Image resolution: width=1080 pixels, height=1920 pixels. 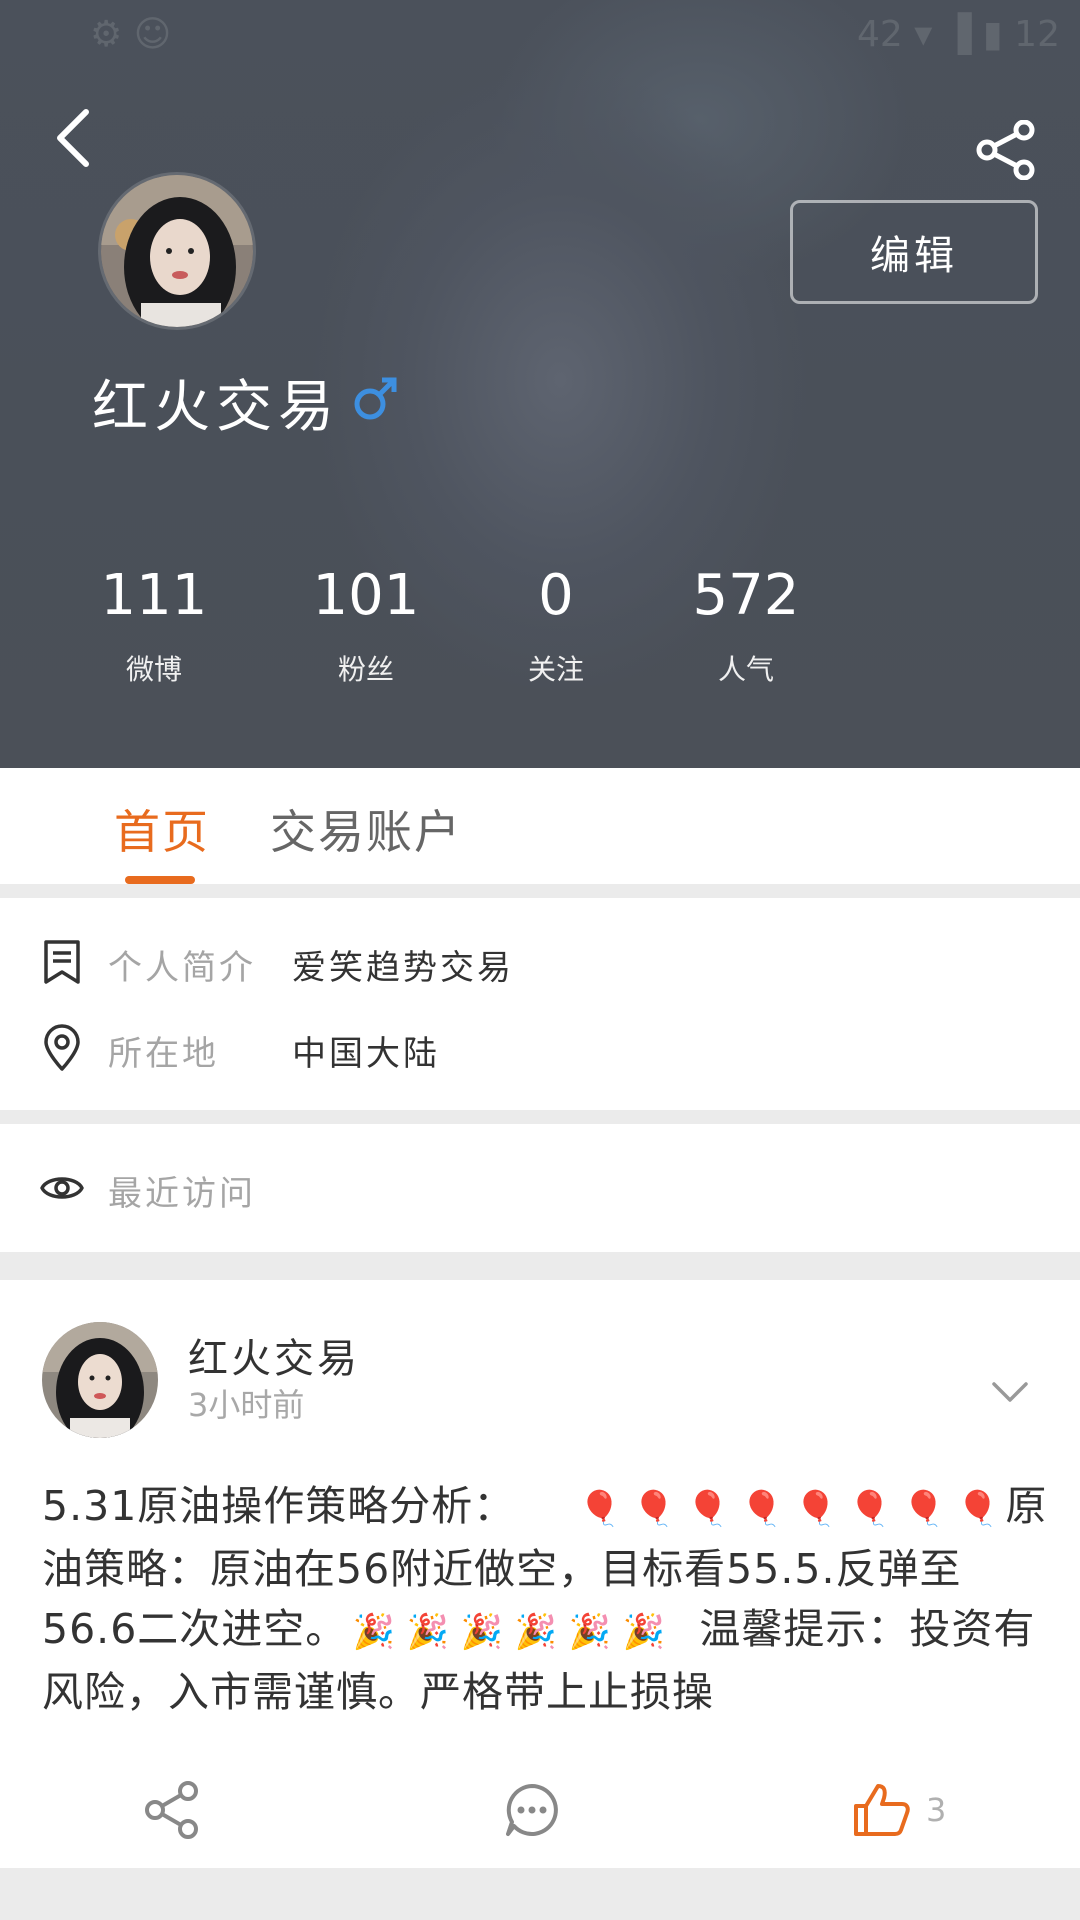 I want to click on bio-bookmark-icon, so click(x=62, y=962).